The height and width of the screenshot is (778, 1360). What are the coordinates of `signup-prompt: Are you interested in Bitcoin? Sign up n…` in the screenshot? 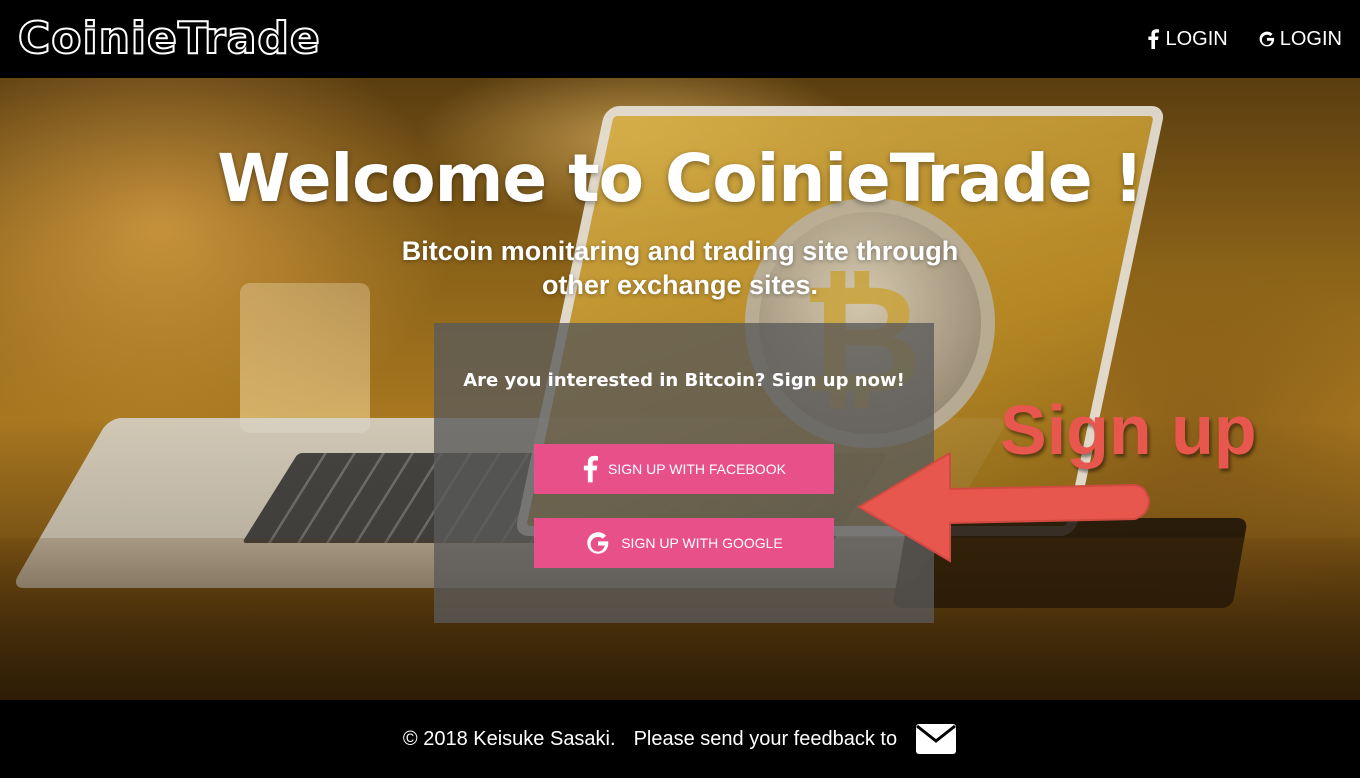 It's located at (684, 380).